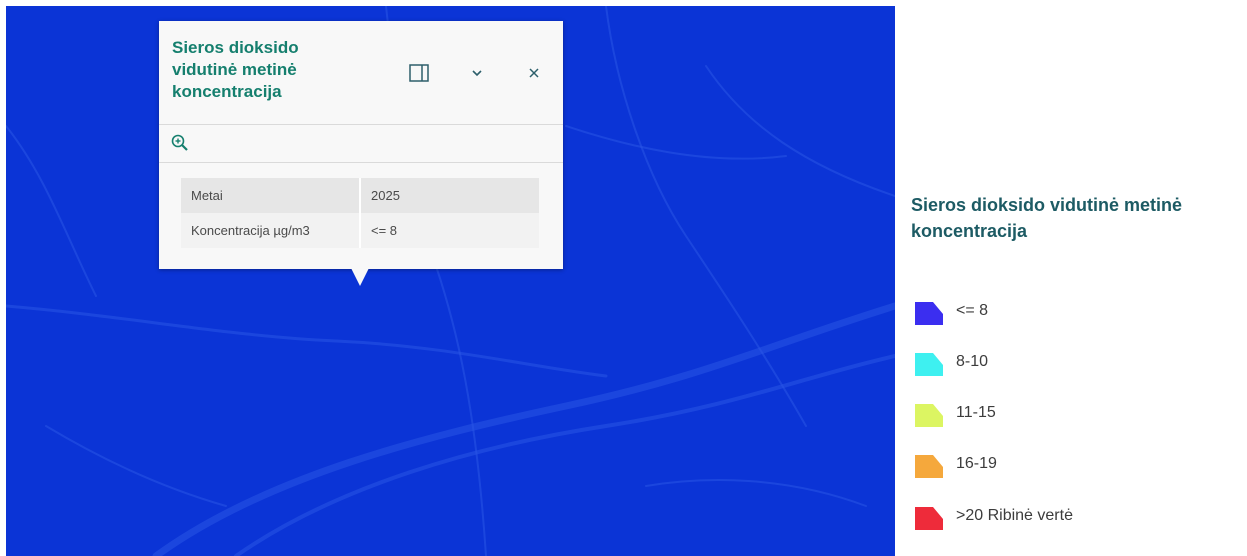 This screenshot has width=1247, height=556. I want to click on legend-label: 11-15, so click(976, 412).